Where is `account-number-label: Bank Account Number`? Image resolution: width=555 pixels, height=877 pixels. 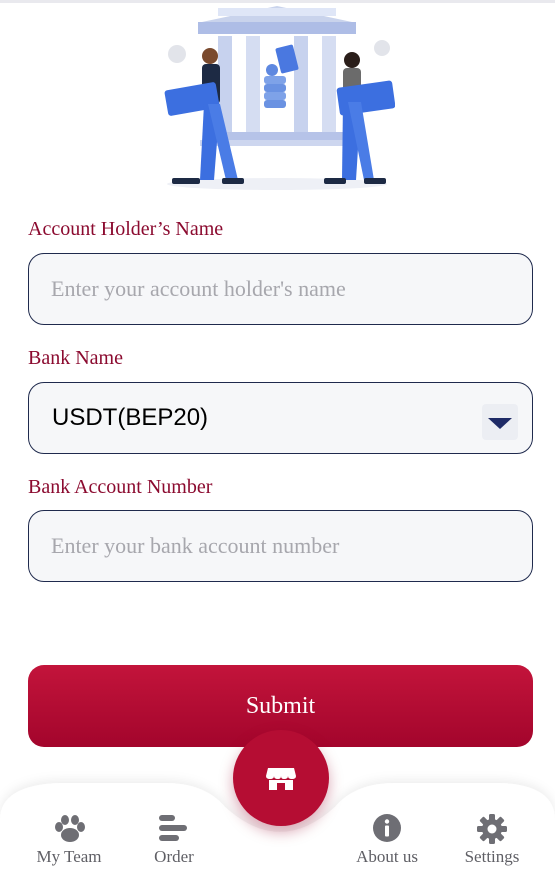 account-number-label: Bank Account Number is located at coordinates (120, 487).